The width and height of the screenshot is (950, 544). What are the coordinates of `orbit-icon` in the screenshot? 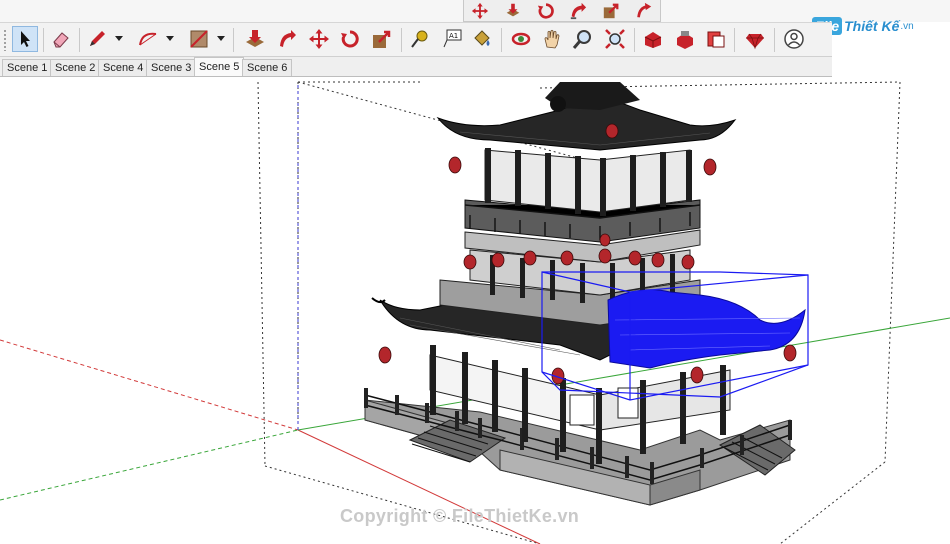 It's located at (521, 39).